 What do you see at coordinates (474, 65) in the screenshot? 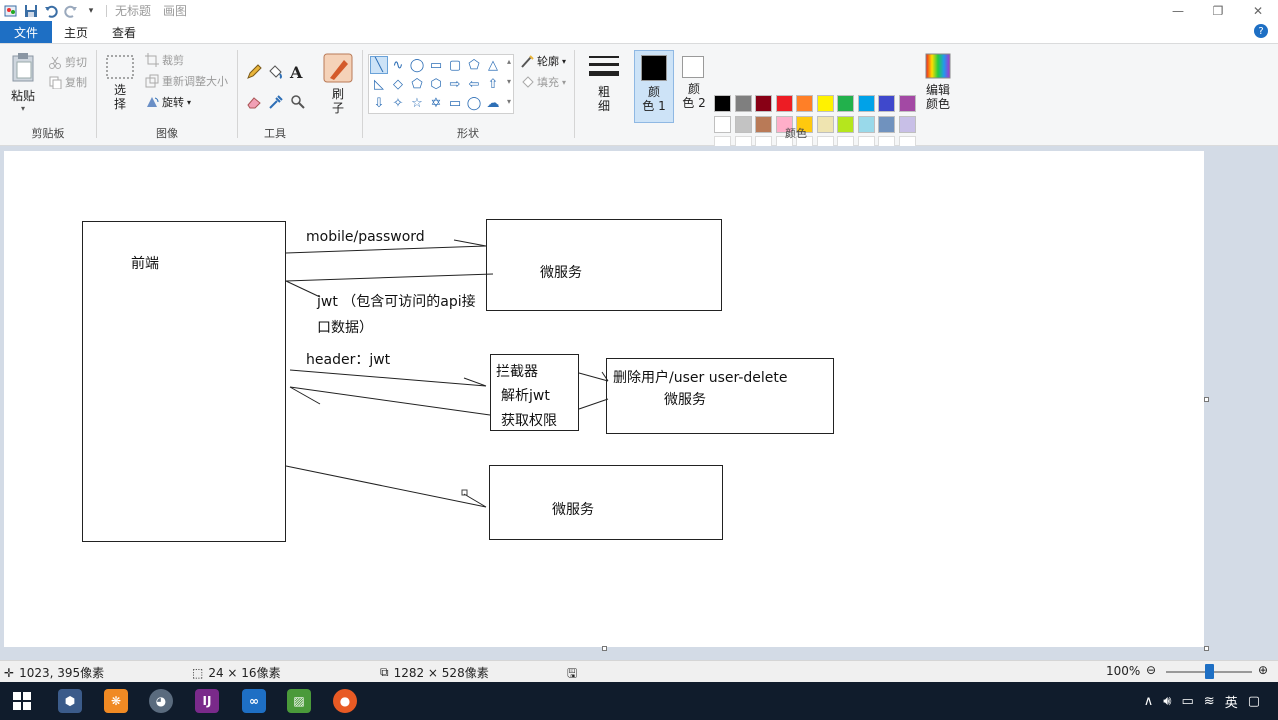
I see `polygon-shape-icon: ⬠` at bounding box center [474, 65].